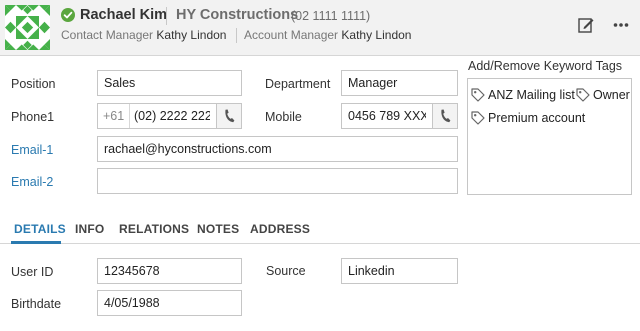 Image resolution: width=640 pixels, height=331 pixels. I want to click on edit-button, so click(586, 25).